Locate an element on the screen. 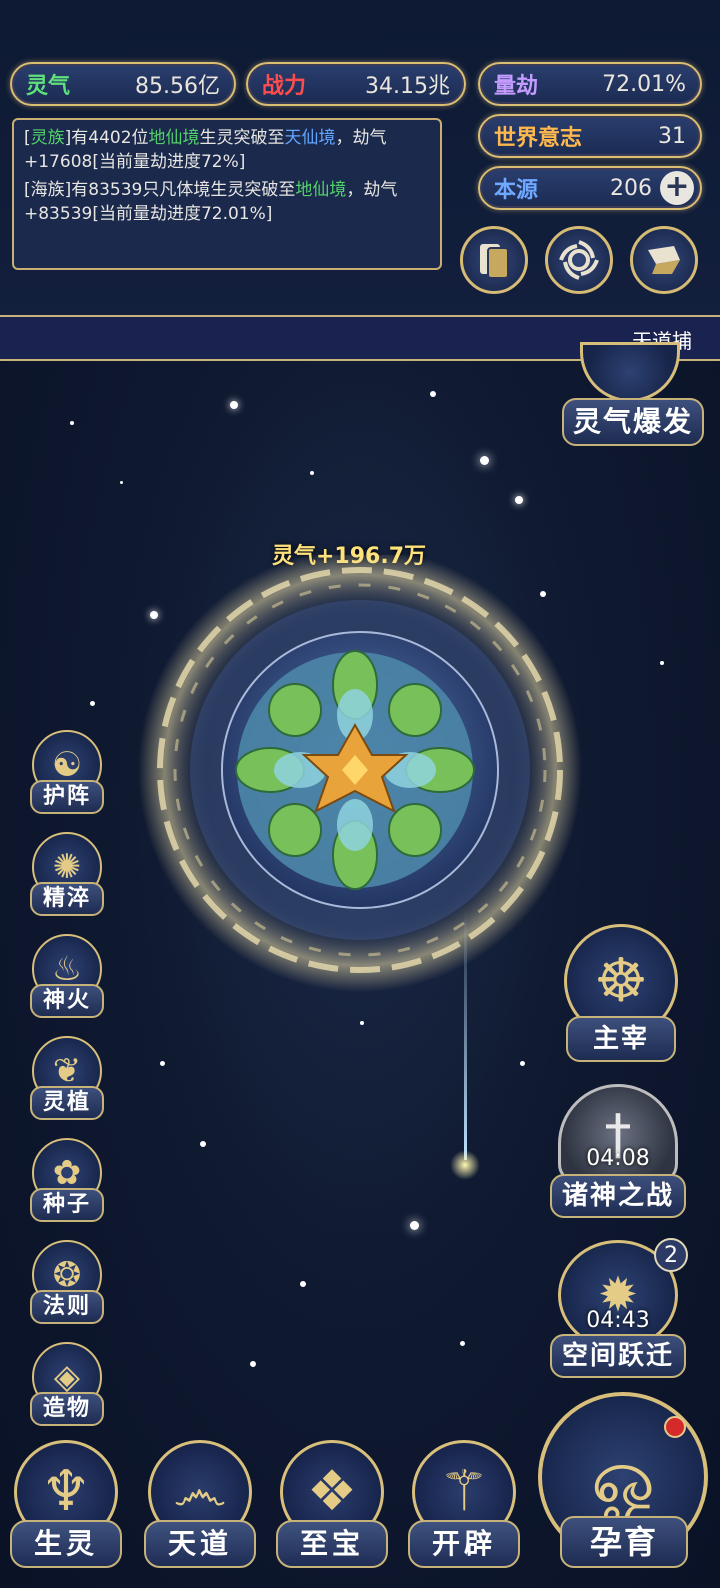 The image size is (720, 1588). left-btn-zaowu-label: 造物 is located at coordinates (67, 1409).